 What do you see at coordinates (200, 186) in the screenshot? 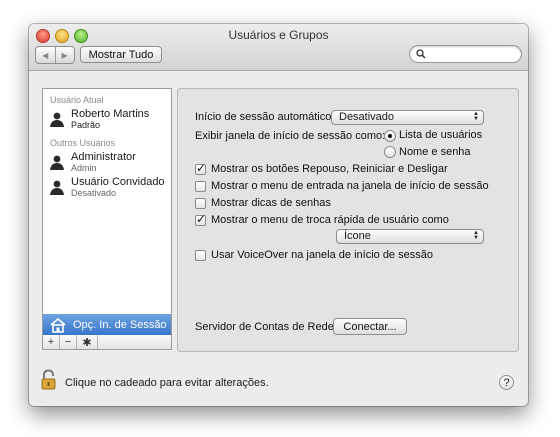
I see `checkbox-input-menu` at bounding box center [200, 186].